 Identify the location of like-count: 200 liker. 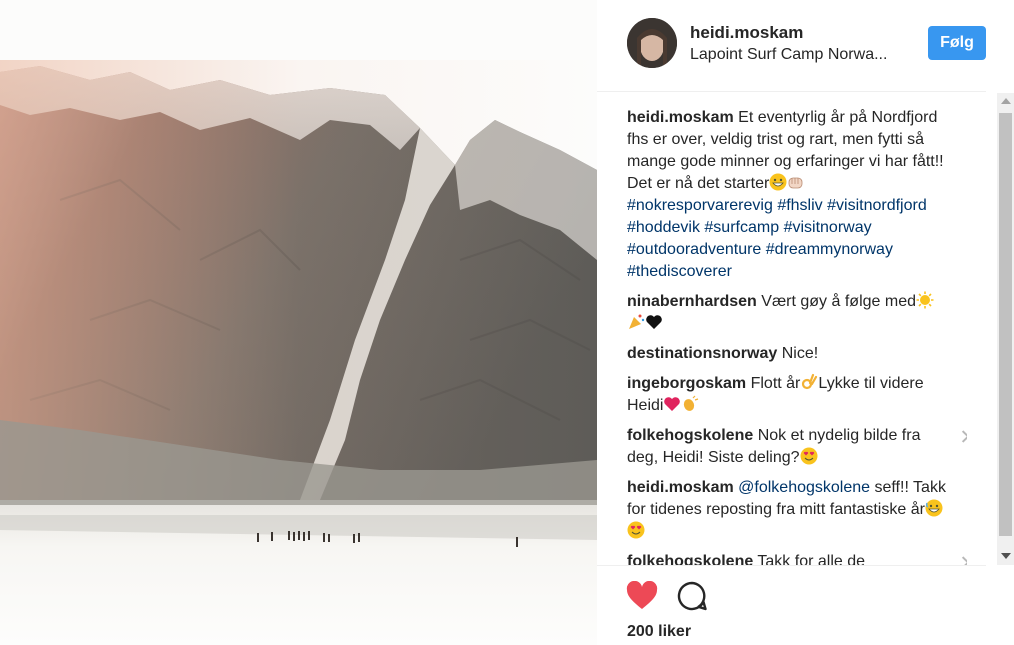
(659, 632).